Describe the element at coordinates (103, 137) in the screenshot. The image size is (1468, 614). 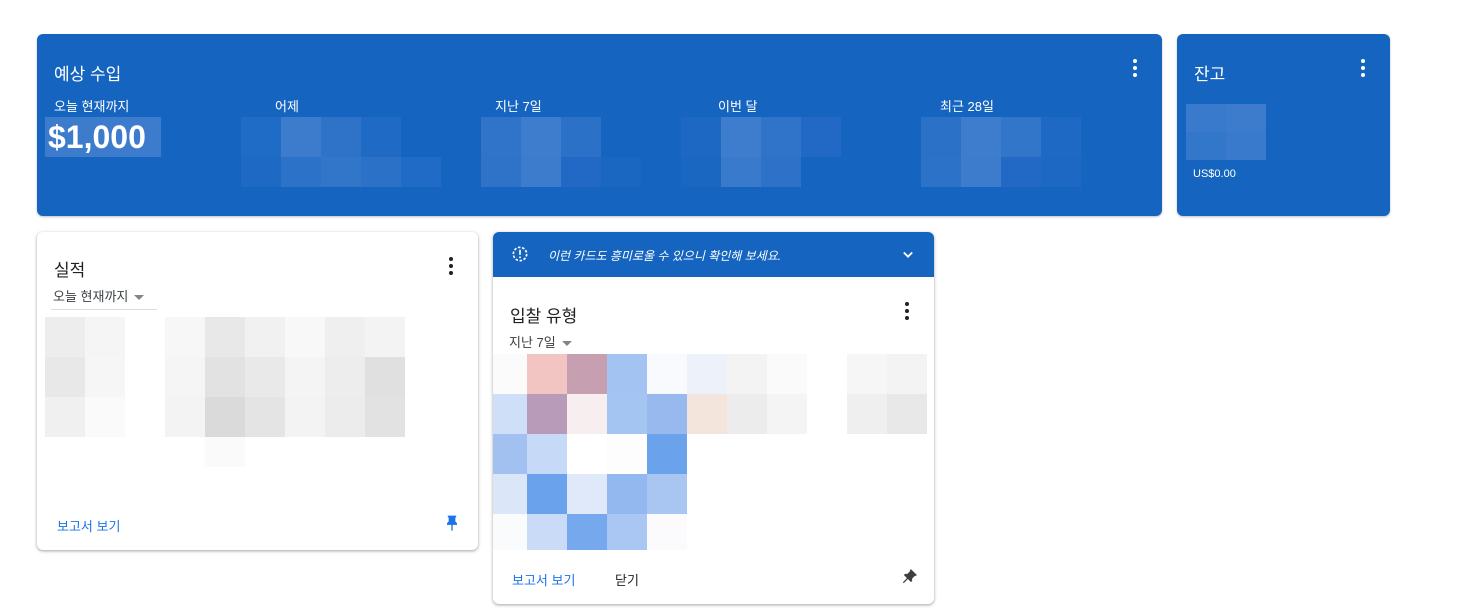
I see `metric-value-today: $1,000` at that location.